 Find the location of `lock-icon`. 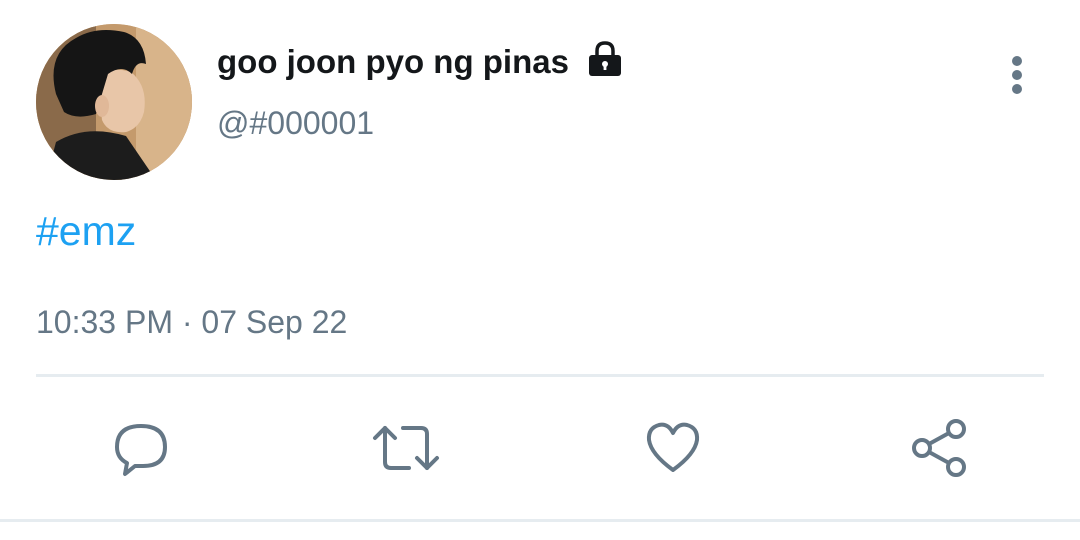

lock-icon is located at coordinates (605, 59).